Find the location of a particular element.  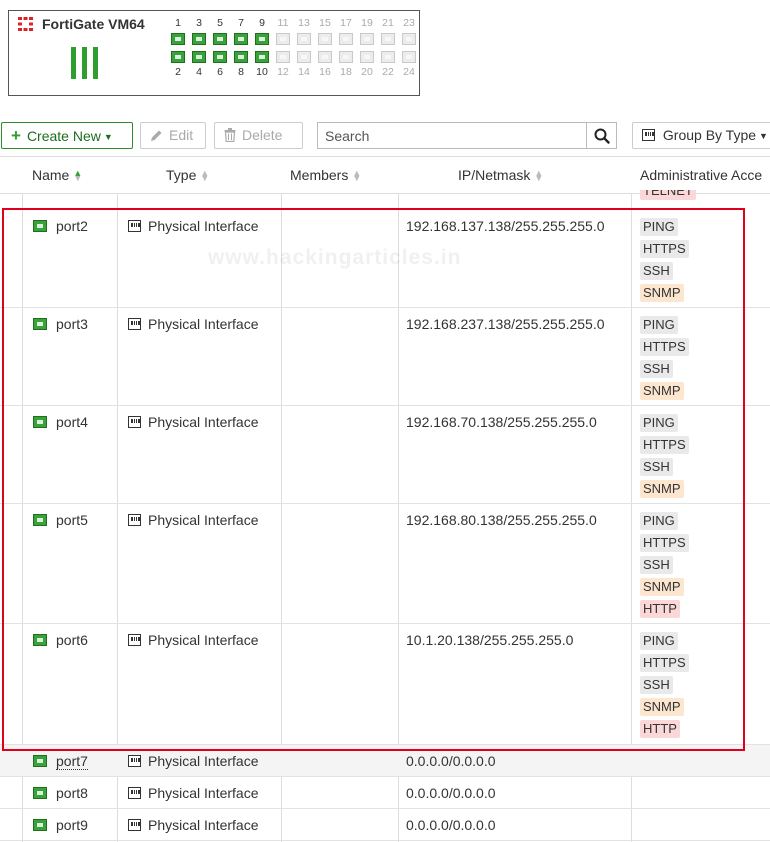

search-input is located at coordinates (452, 135).